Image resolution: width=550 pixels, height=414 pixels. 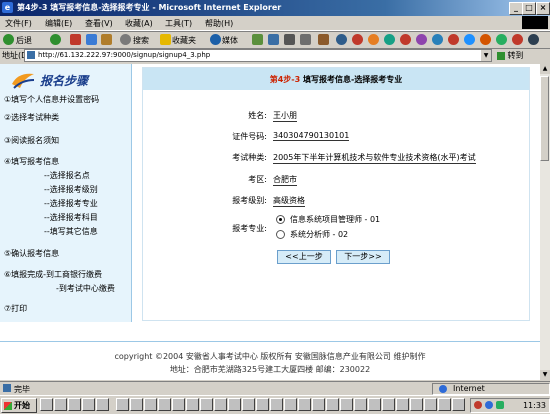 What do you see at coordinates (363, 257) in the screenshot?
I see `next-step-button: 下一步>>` at bounding box center [363, 257].